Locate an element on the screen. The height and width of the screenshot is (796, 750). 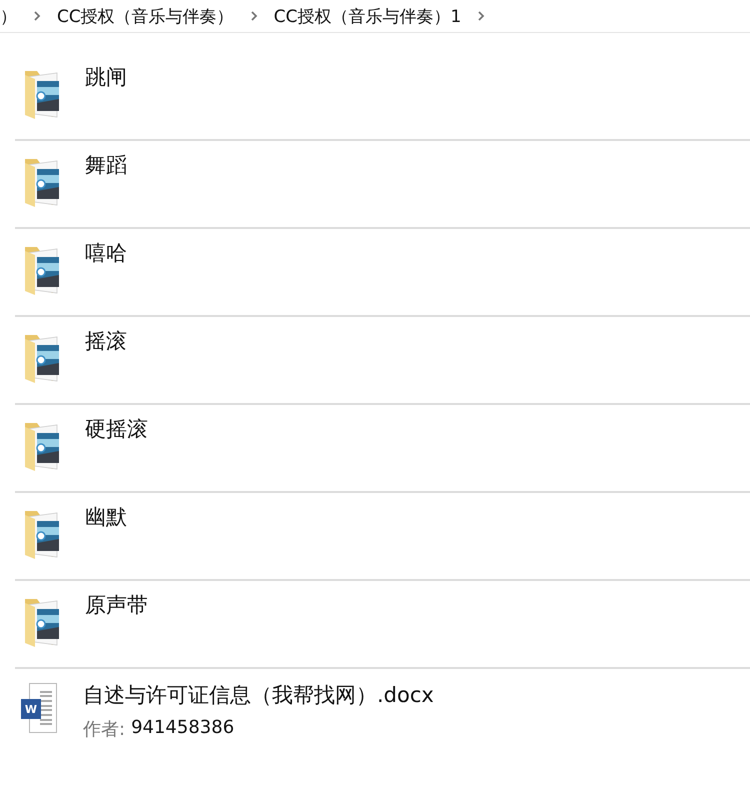
folder-name: 嘻哈 is located at coordinates (106, 253).